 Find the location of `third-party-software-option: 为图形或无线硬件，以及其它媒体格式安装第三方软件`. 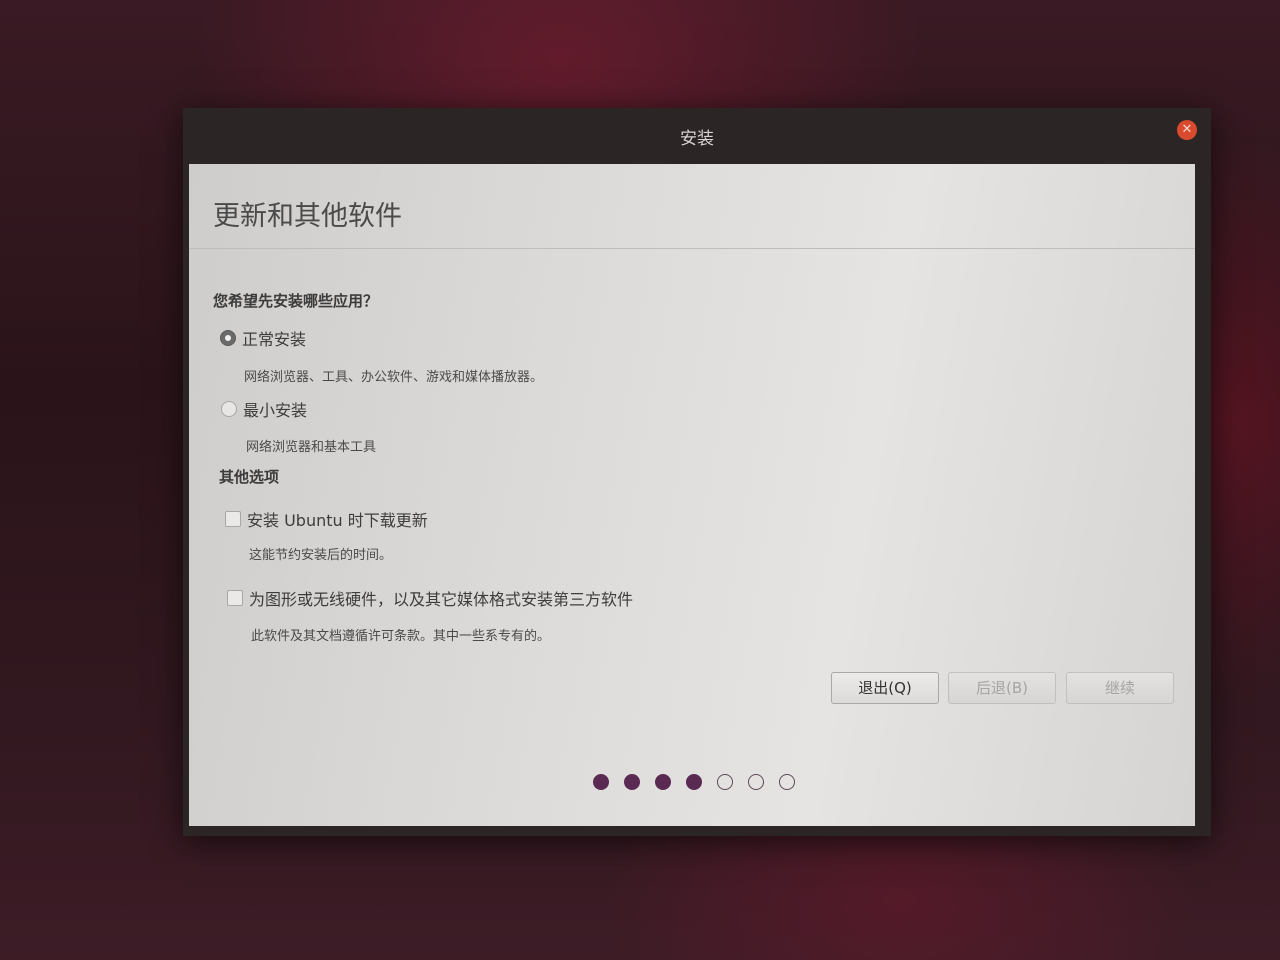

third-party-software-option: 为图形或无线硬件，以及其它媒体格式安装第三方软件 is located at coordinates (430, 598).